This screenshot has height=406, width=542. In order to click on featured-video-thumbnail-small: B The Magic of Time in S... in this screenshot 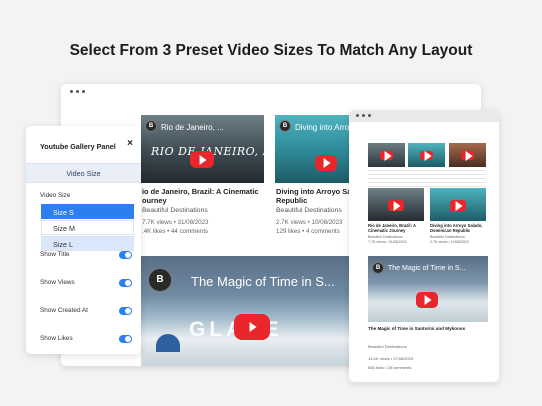, I will do `click(428, 289)`.